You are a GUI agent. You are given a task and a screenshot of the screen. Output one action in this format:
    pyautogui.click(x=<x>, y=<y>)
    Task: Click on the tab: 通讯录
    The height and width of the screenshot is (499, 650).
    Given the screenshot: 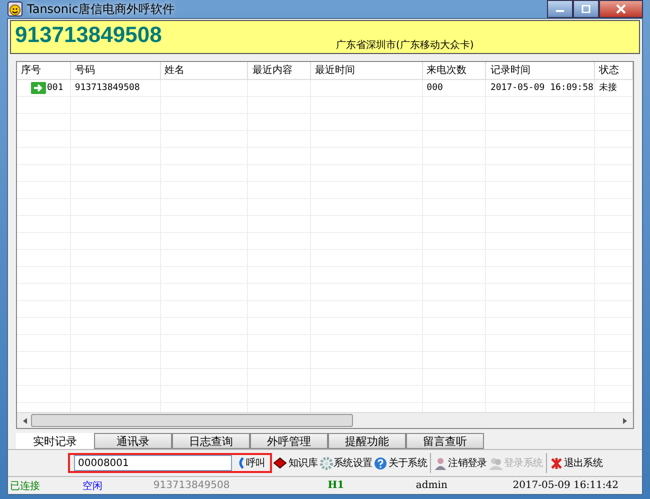 What is the action you would take?
    pyautogui.click(x=133, y=441)
    